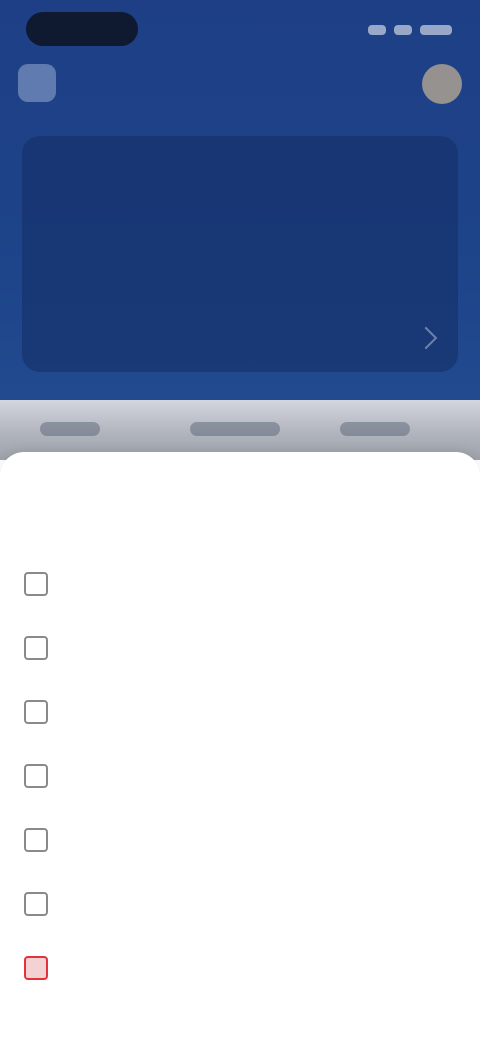 The height and width of the screenshot is (1040, 480). I want to click on chevron-right-icon, so click(426, 338).